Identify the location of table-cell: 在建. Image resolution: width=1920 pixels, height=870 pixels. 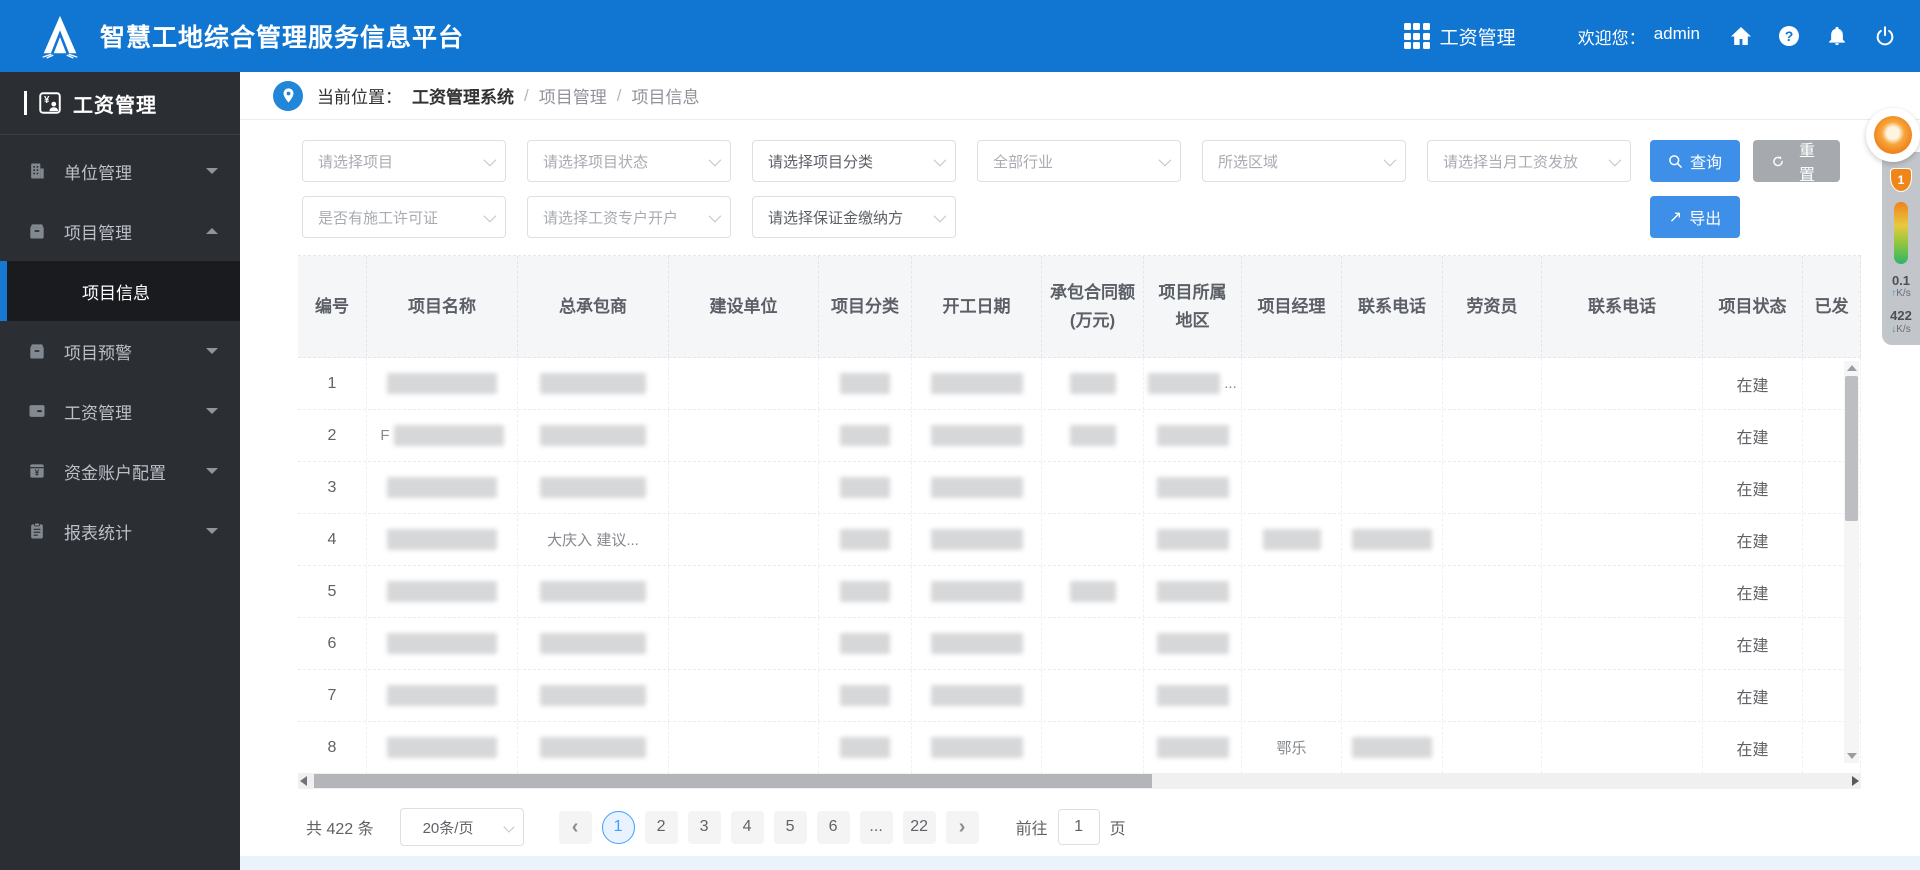
(1753, 695).